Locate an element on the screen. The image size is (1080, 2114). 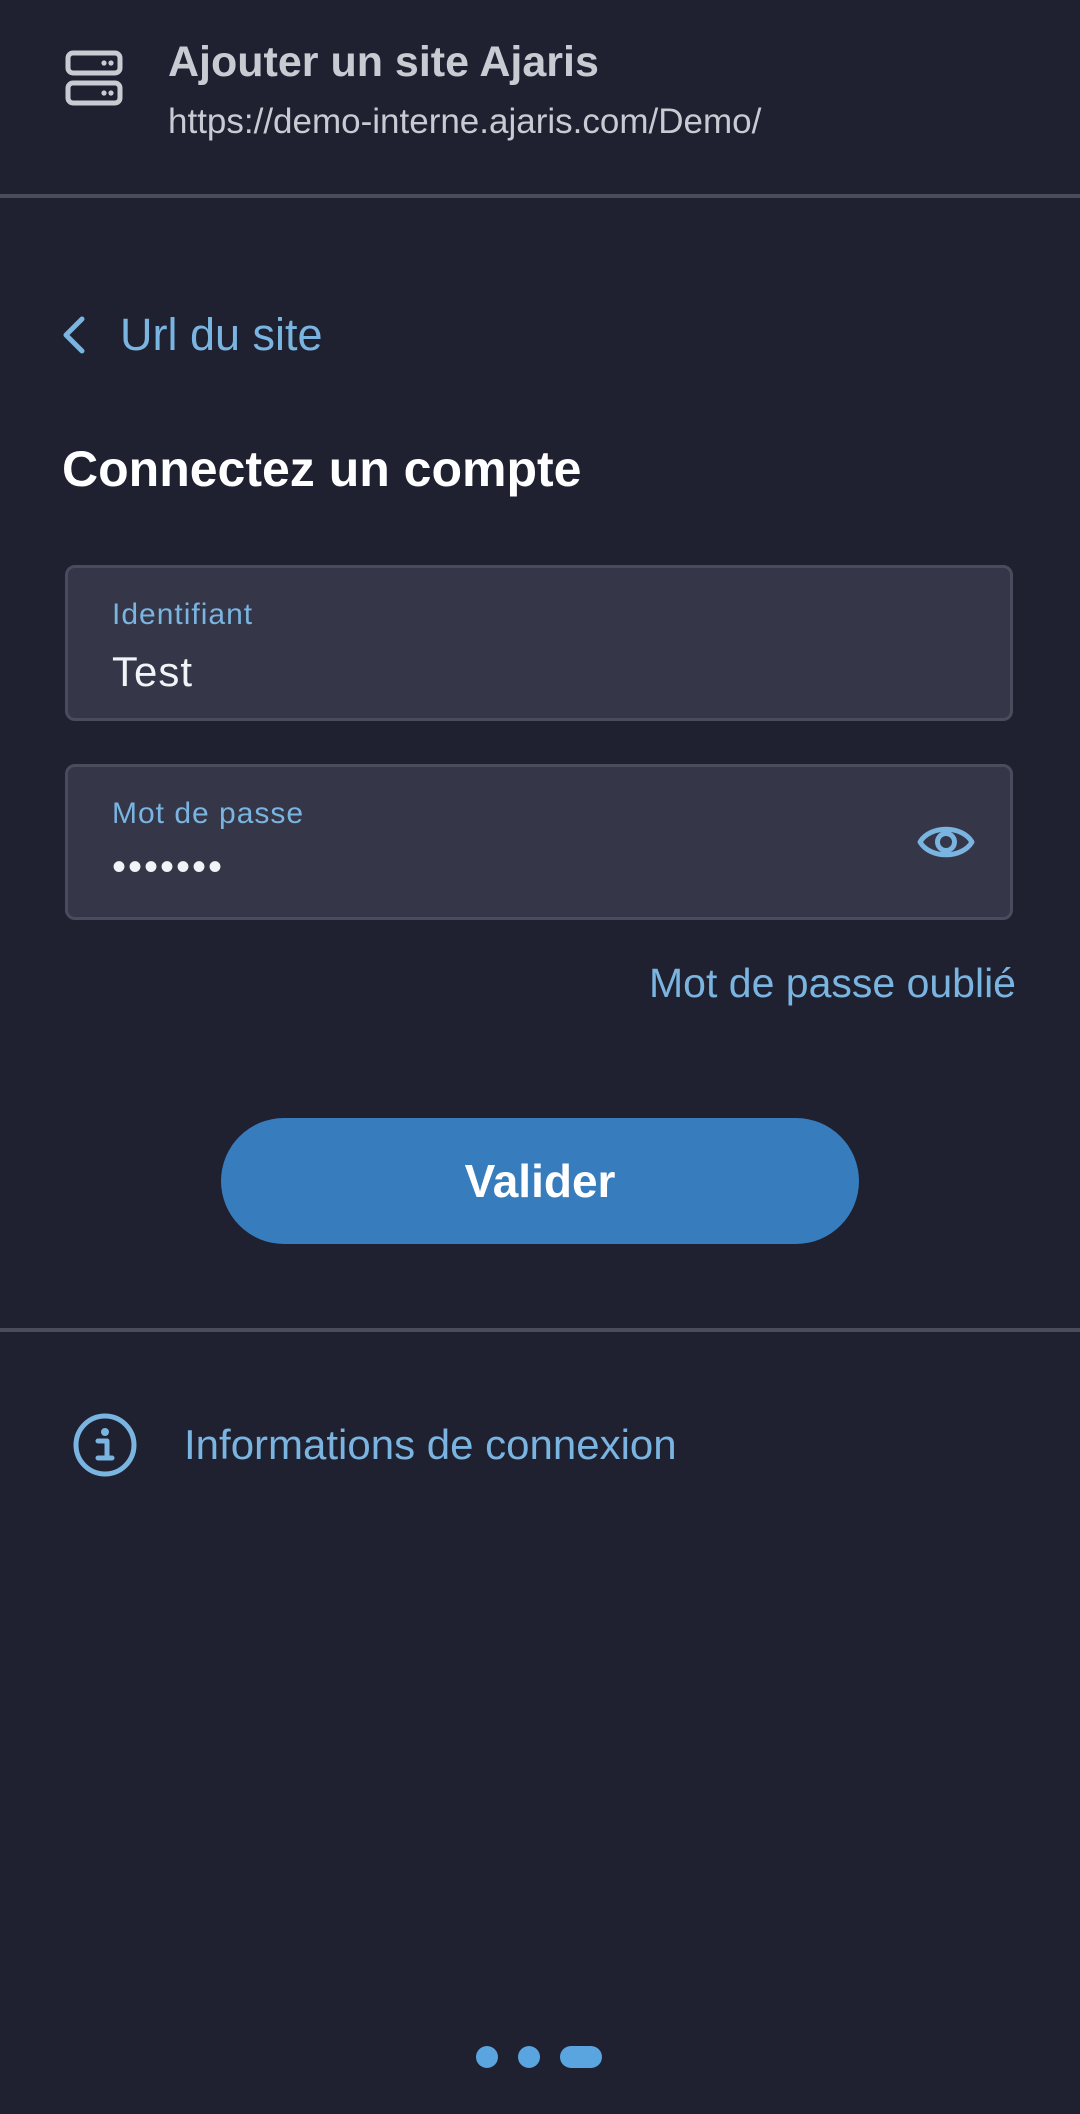
username-value: Test is located at coordinates (152, 672).